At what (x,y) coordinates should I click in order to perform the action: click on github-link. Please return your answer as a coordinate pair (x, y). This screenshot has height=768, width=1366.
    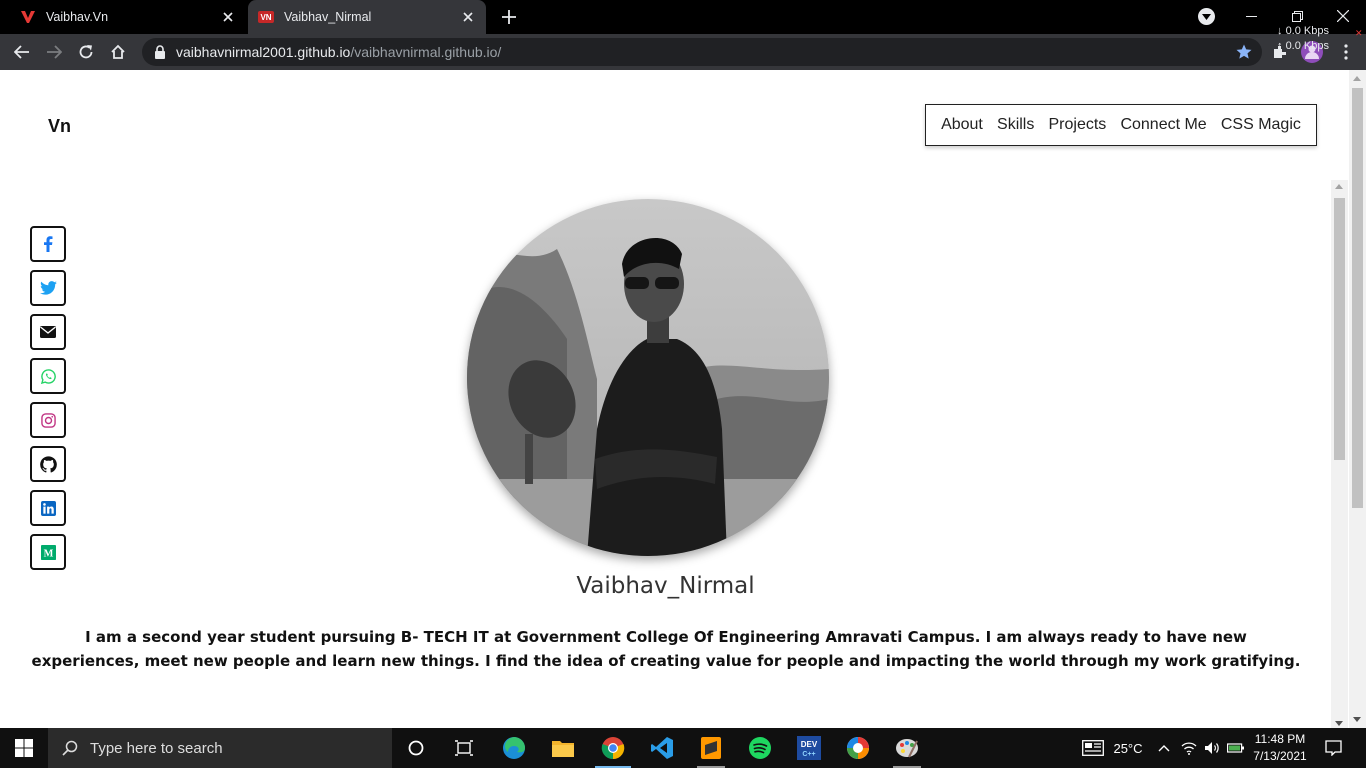
    Looking at the image, I should click on (48, 464).